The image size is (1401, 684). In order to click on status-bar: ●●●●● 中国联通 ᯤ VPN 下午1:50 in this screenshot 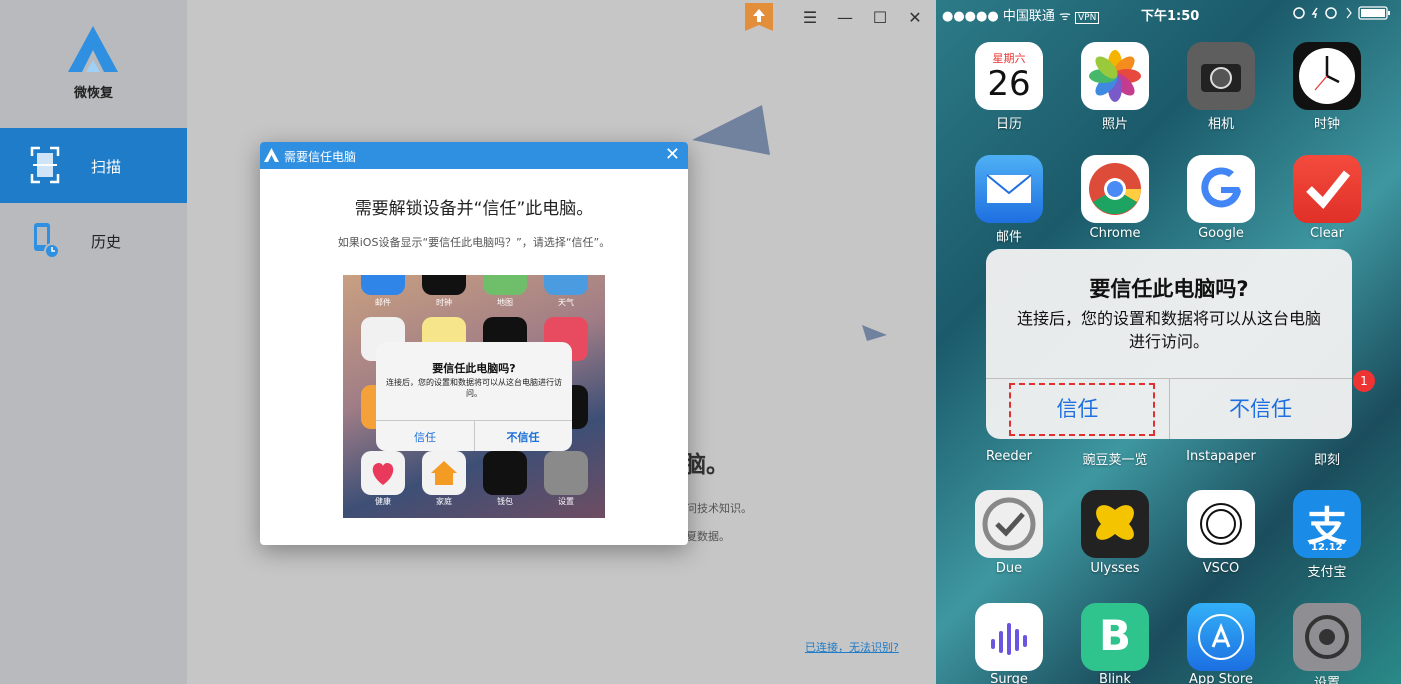, I will do `click(1168, 14)`.